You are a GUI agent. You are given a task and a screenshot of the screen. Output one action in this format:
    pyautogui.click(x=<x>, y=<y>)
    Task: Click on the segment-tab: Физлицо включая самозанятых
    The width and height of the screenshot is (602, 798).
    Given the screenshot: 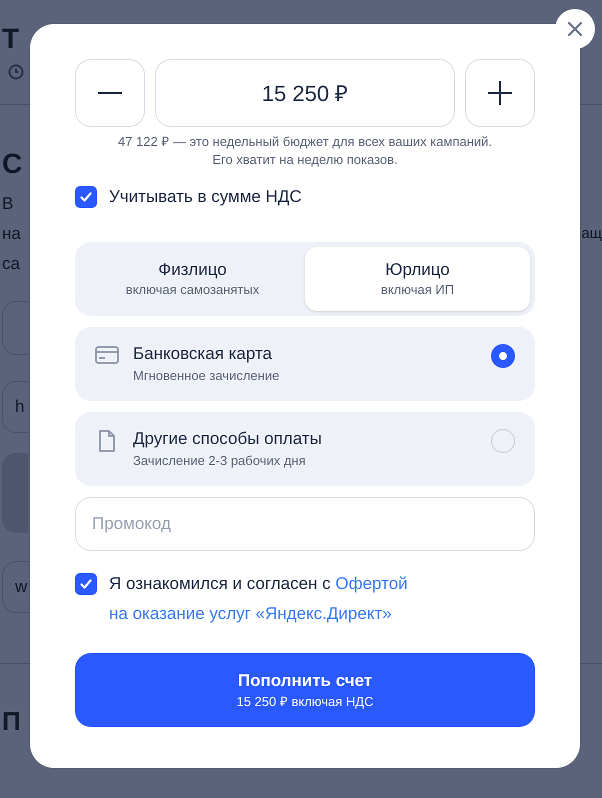 What is the action you would take?
    pyautogui.click(x=192, y=278)
    